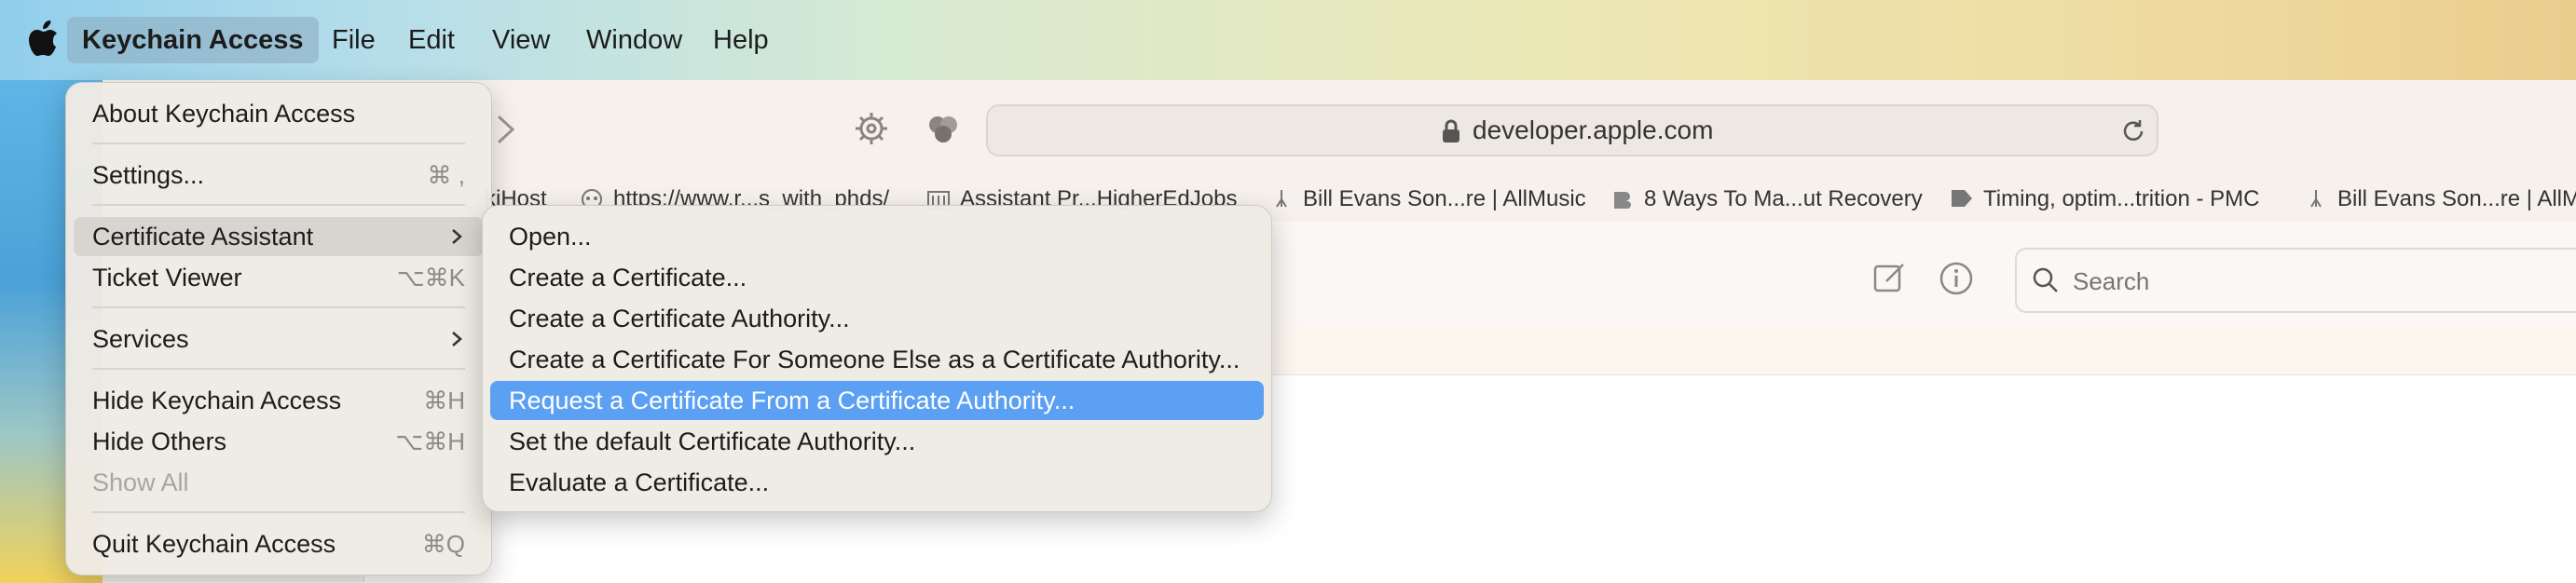  What do you see at coordinates (2121, 199) in the screenshot?
I see `bookmark-label: Timing, optim...trition - PMC` at bounding box center [2121, 199].